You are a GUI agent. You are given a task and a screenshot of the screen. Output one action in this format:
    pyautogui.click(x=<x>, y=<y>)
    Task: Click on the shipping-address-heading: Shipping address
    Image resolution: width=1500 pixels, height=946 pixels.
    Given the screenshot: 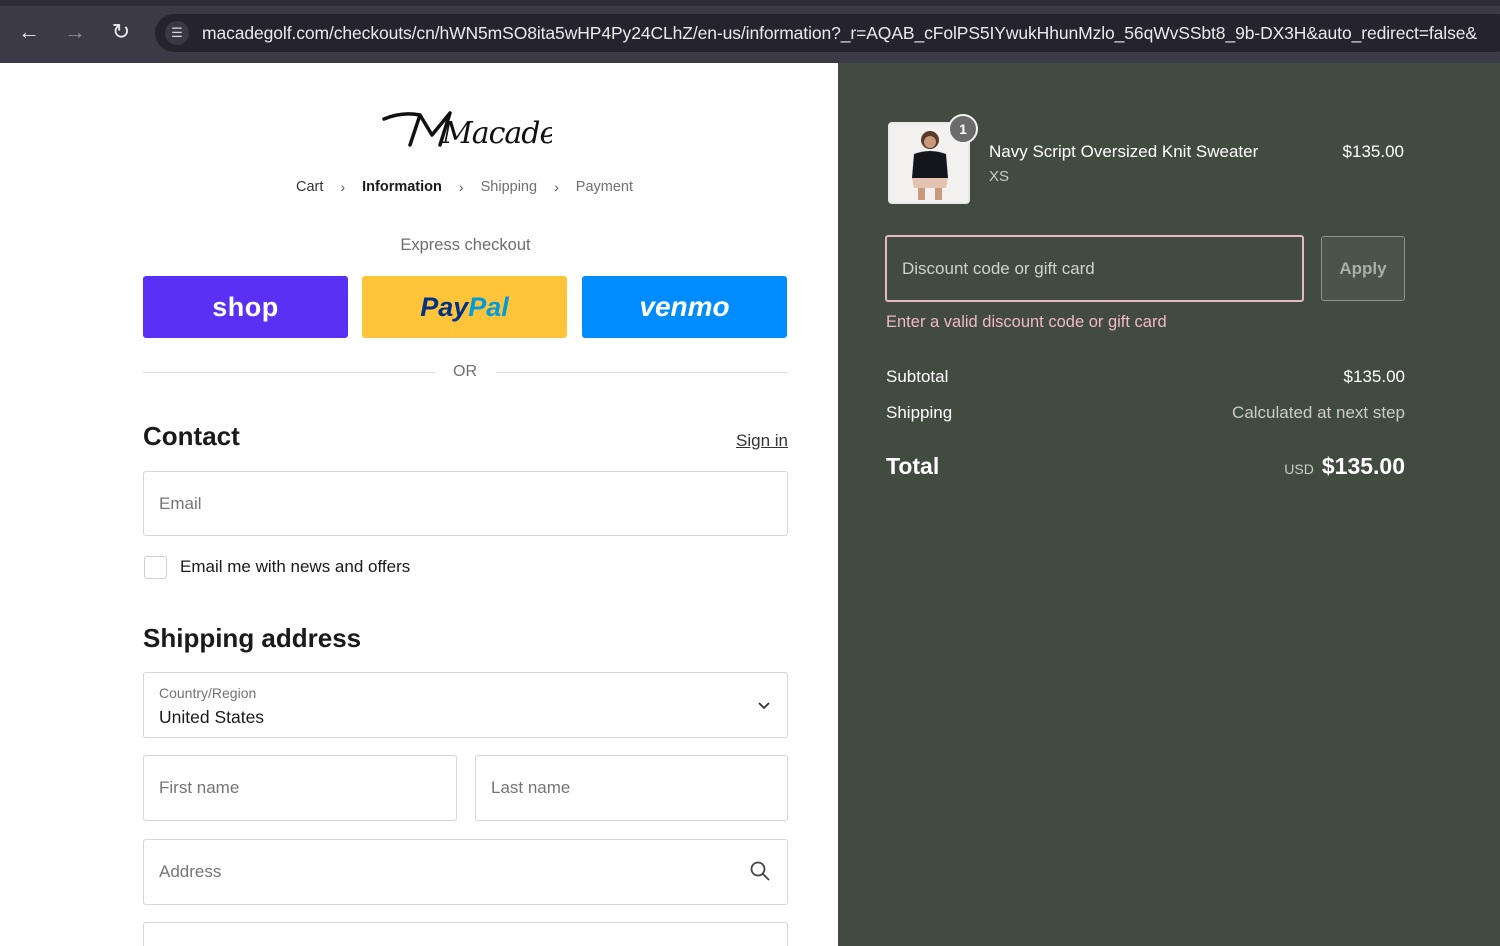 What is the action you would take?
    pyautogui.click(x=252, y=638)
    